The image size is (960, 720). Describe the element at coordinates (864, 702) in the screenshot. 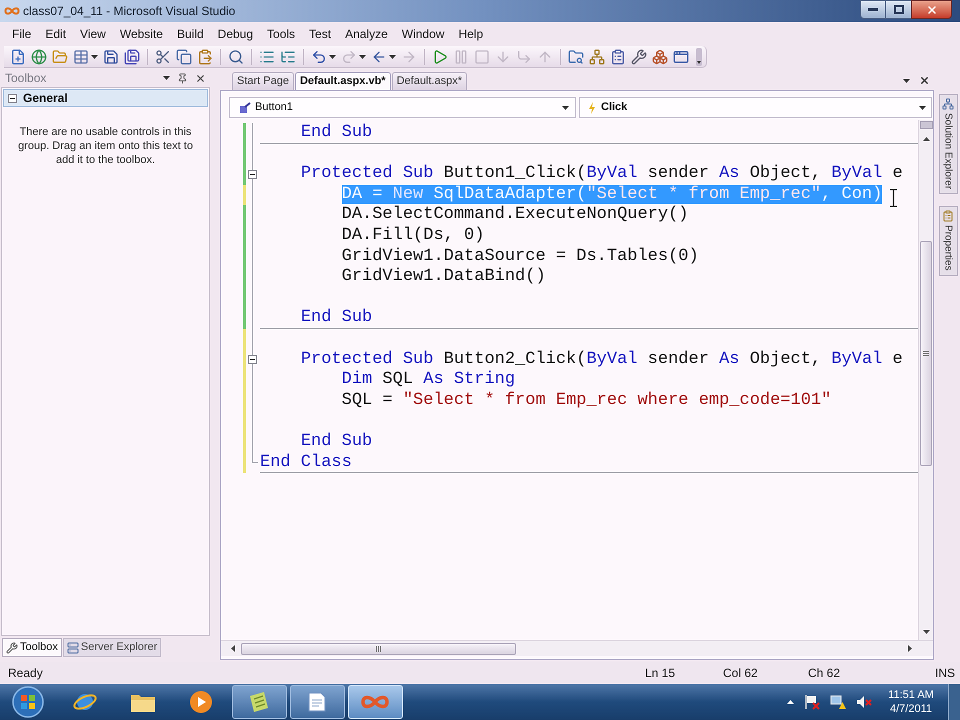

I see `speaker-icon` at that location.